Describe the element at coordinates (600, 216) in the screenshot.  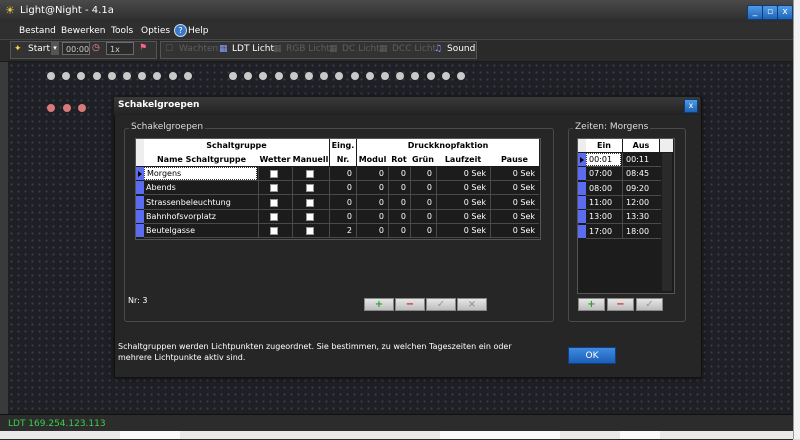
I see `time-cell-ein: 13:00` at that location.